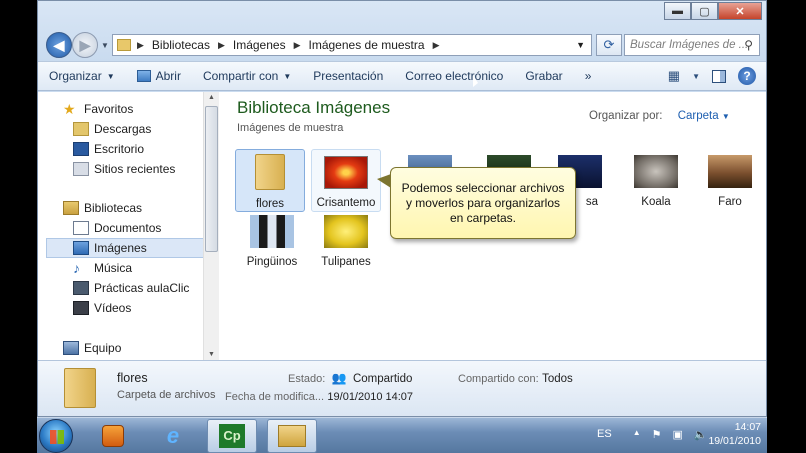 Image resolution: width=806 pixels, height=453 pixels. Describe the element at coordinates (637, 434) in the screenshot. I see `show-hidden-icons-icon: ▲` at that location.